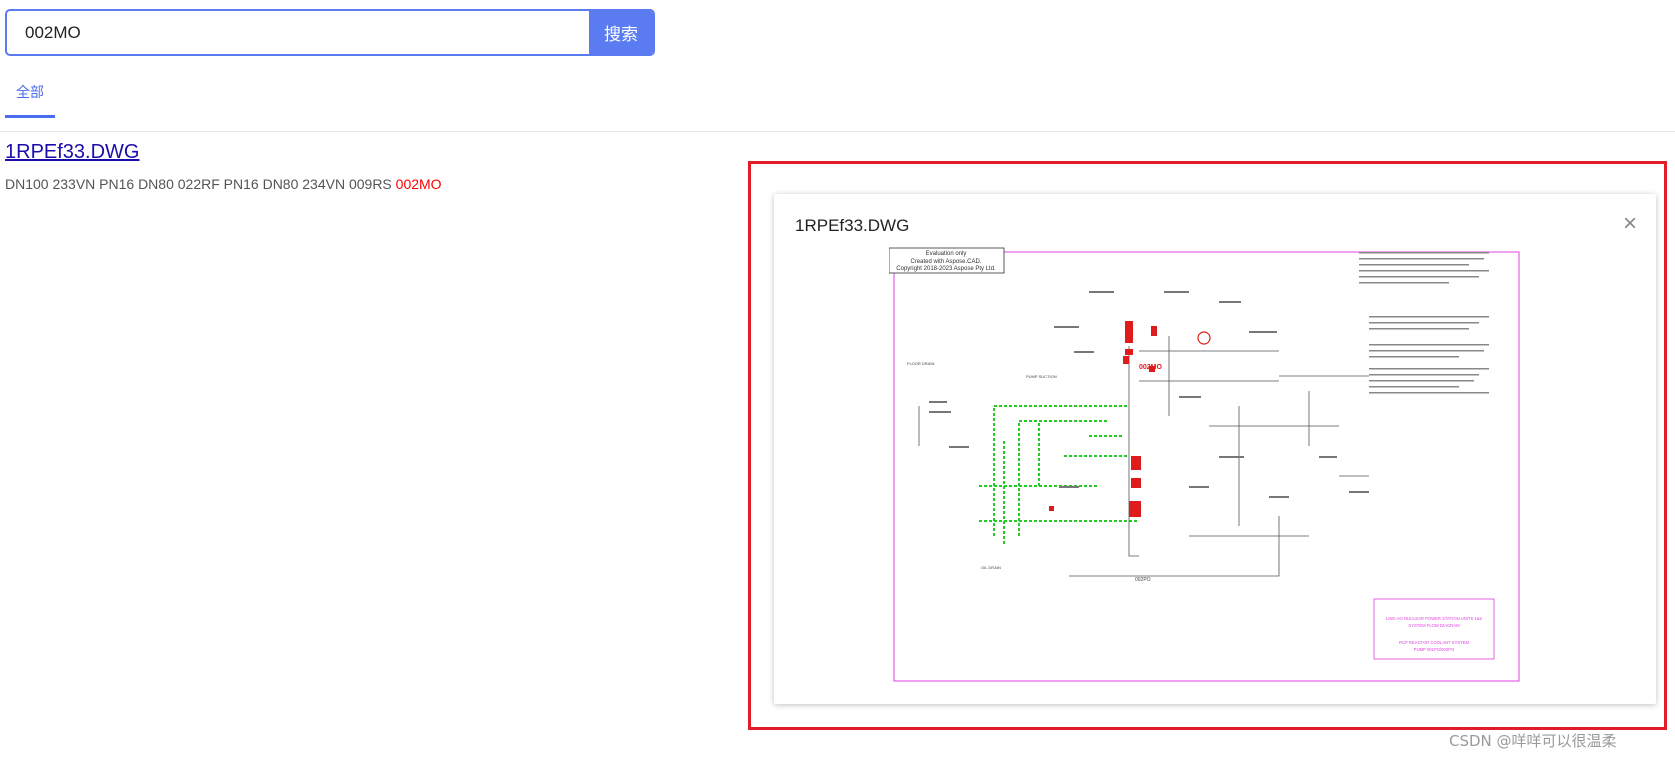  I want to click on result-title-link: 1RPEf33.DWG, so click(72, 152).